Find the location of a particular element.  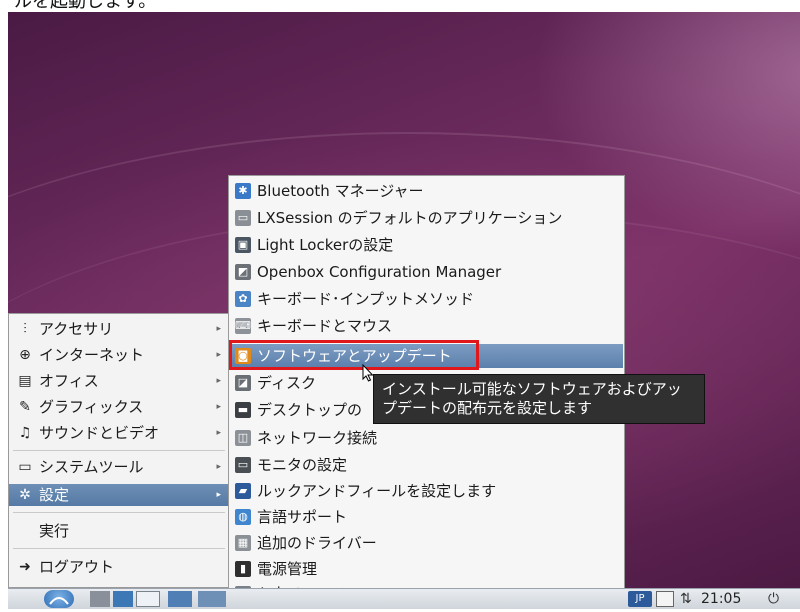

submenu-item-label: ディスク is located at coordinates (286, 383).